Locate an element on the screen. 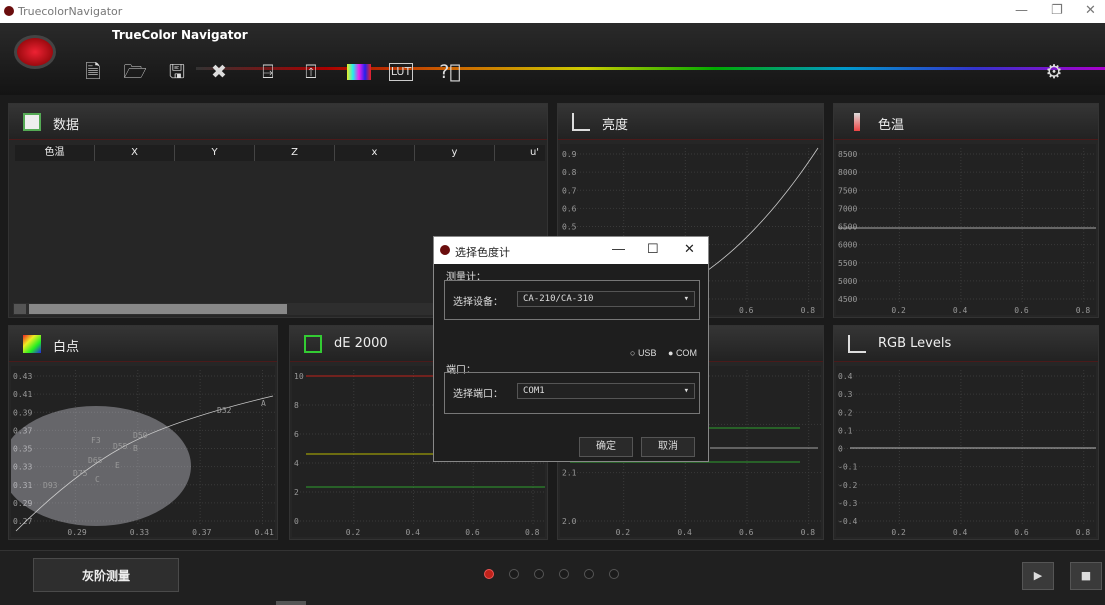 This screenshot has width=1105, height=605. x-tick-label: 0.6 is located at coordinates (746, 310).